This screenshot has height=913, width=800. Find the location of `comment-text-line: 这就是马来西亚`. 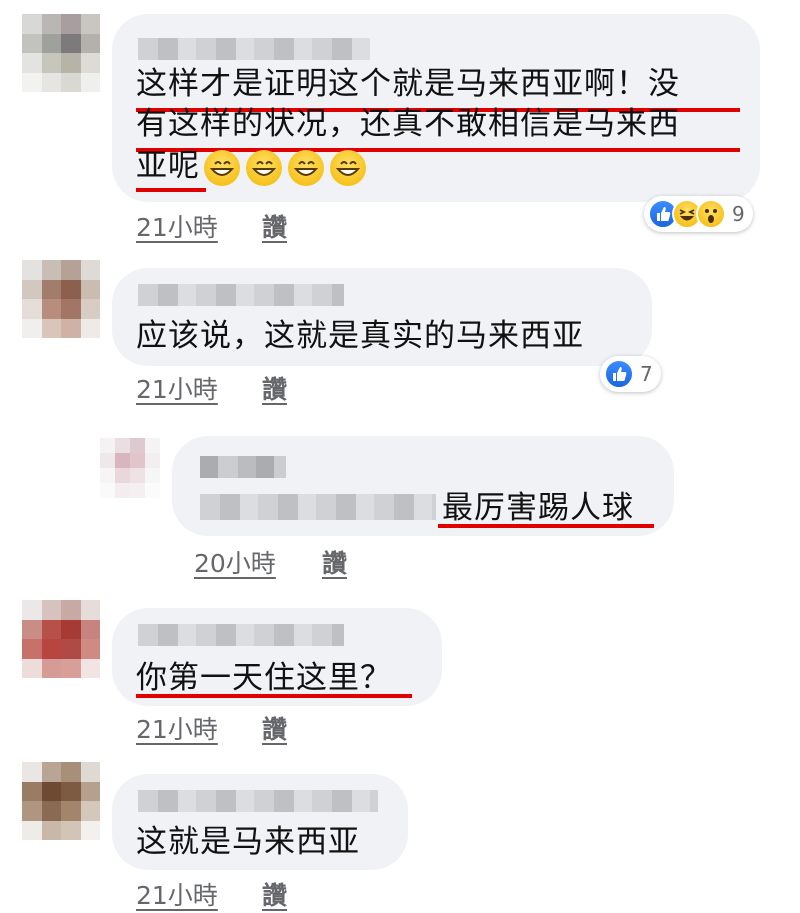

comment-text-line: 这就是马来西亚 is located at coordinates (248, 842).